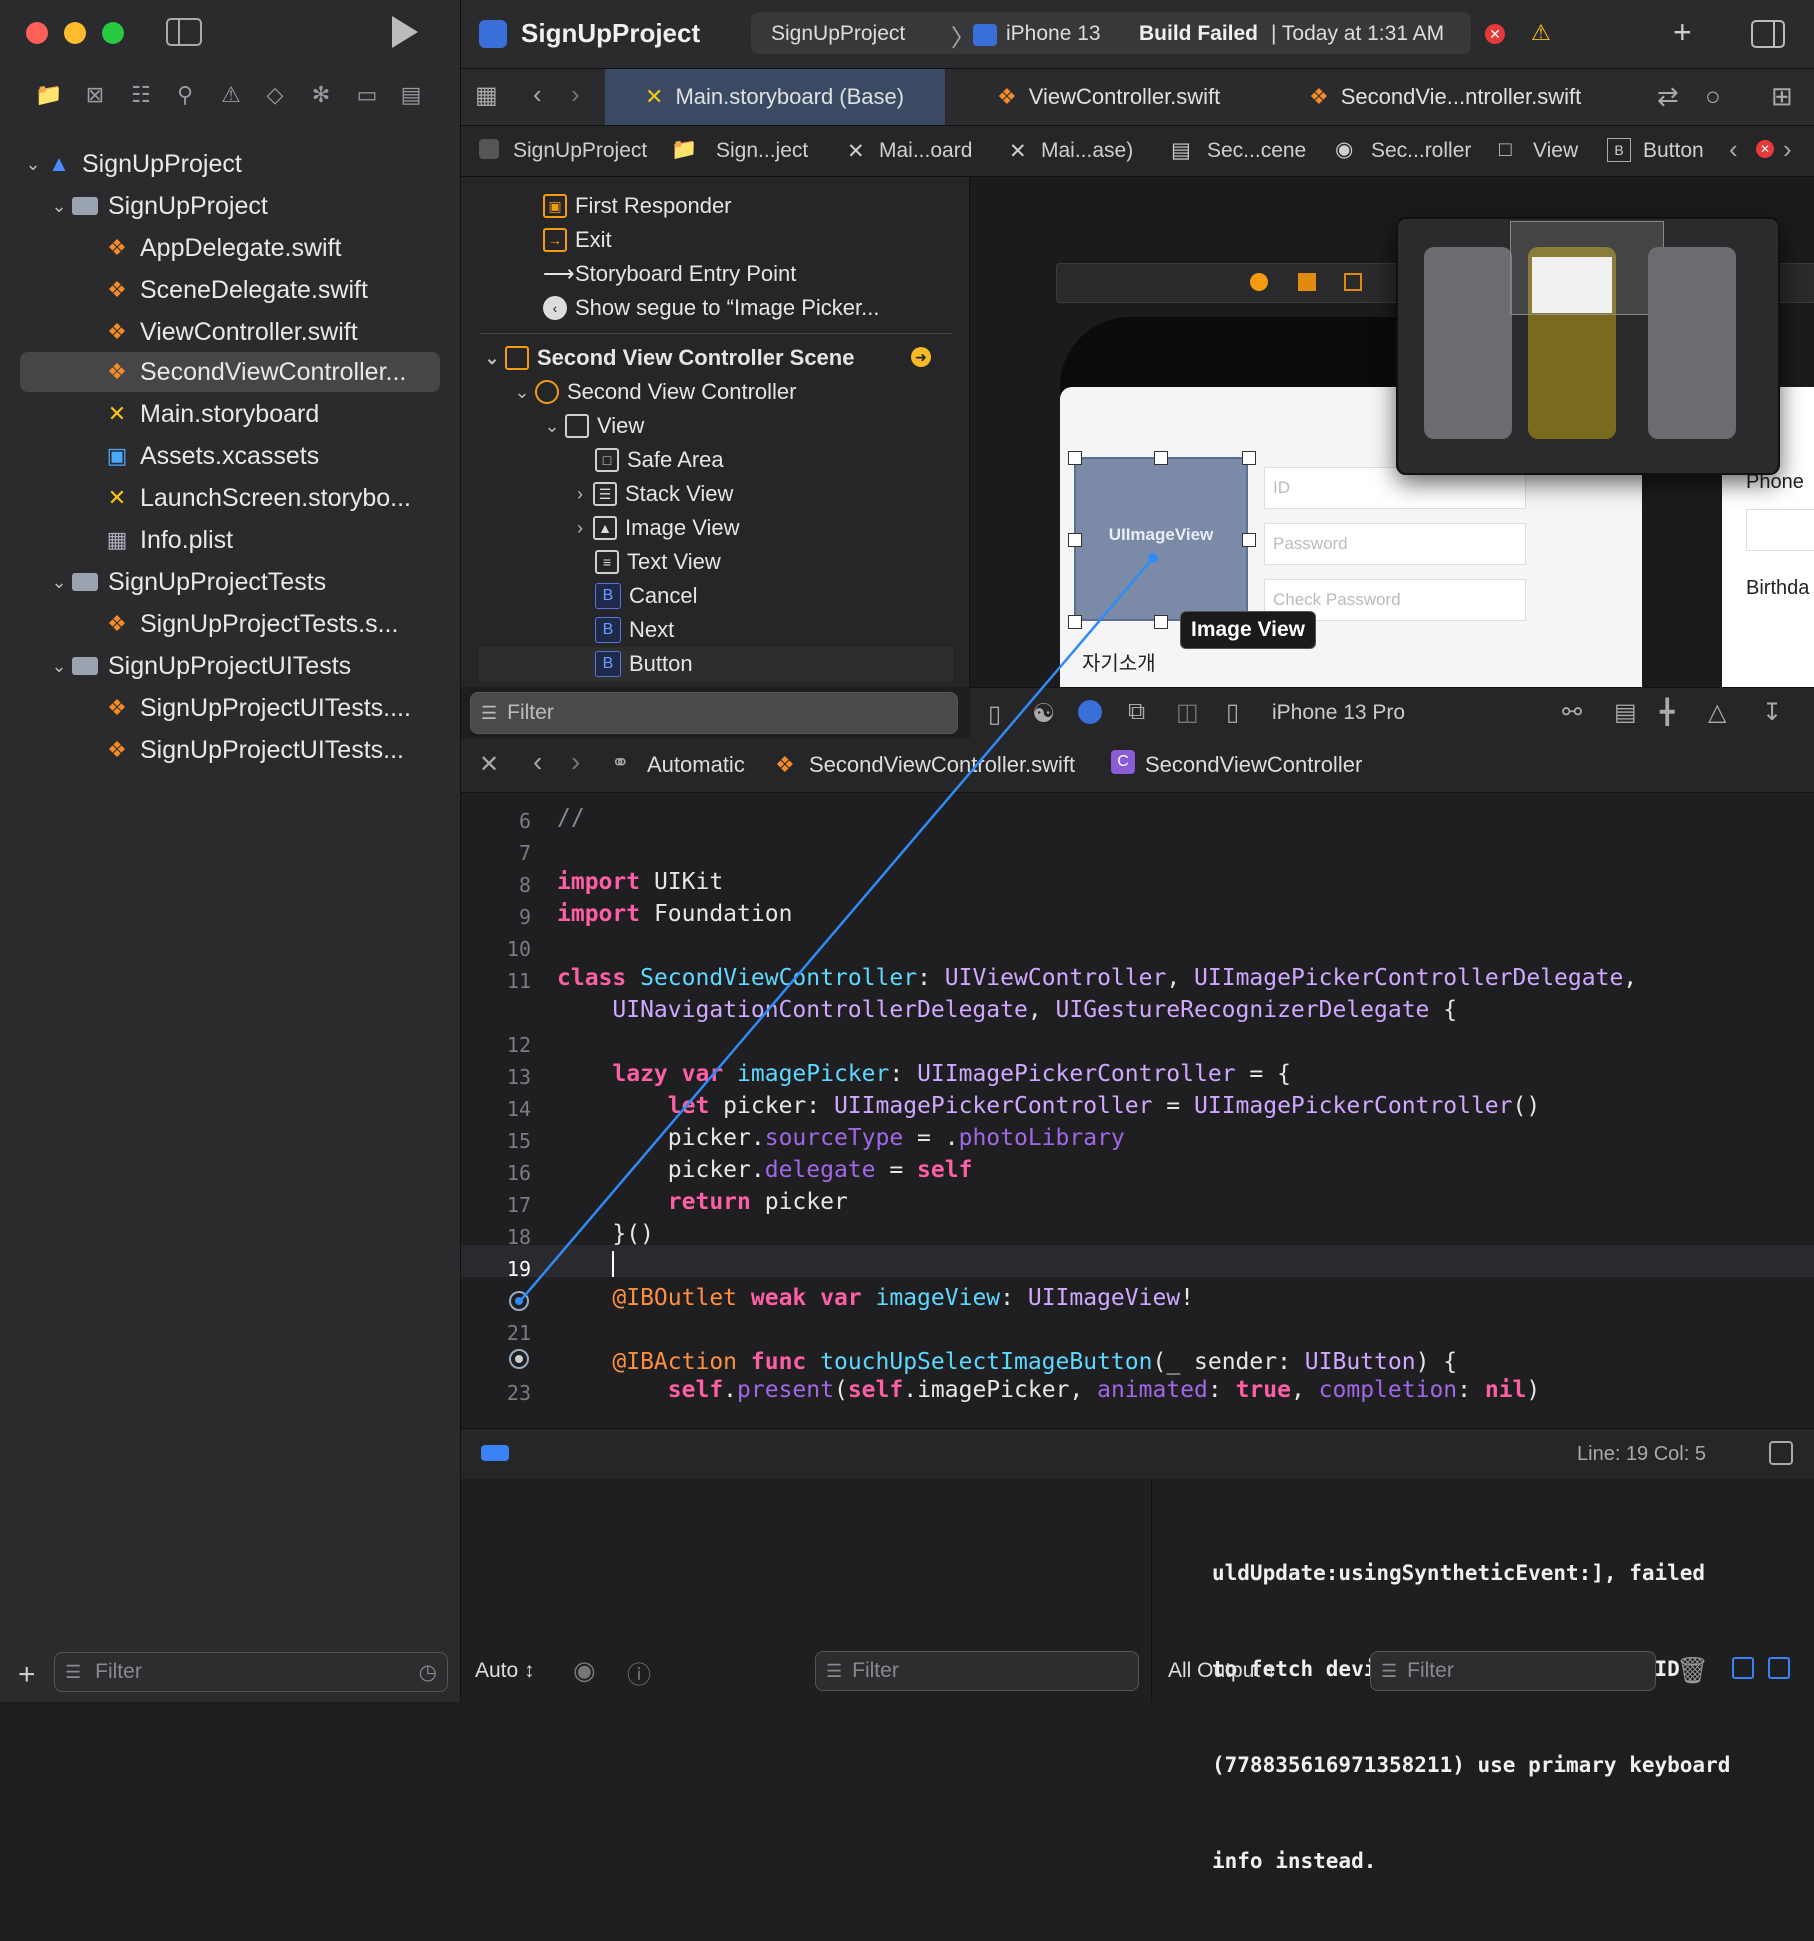  What do you see at coordinates (580, 151) in the screenshot?
I see `breadcrumb-item: SignUpProject` at bounding box center [580, 151].